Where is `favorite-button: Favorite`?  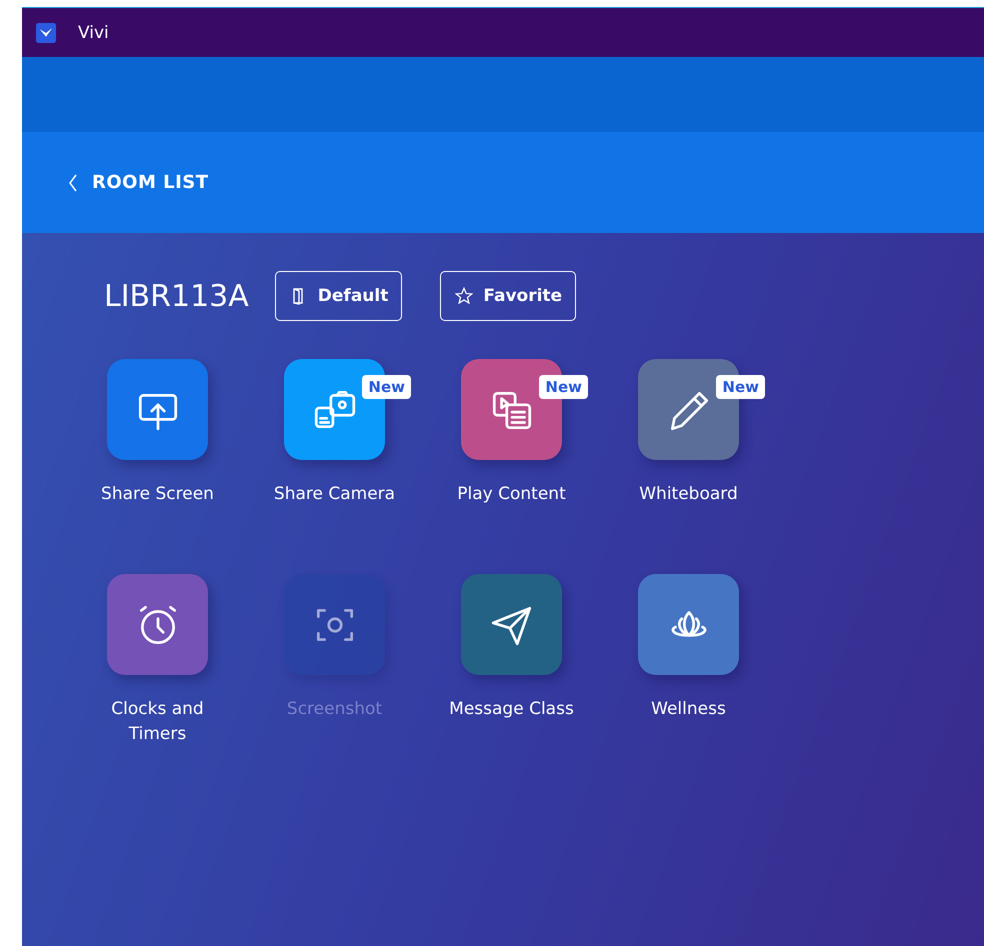 favorite-button: Favorite is located at coordinates (508, 296).